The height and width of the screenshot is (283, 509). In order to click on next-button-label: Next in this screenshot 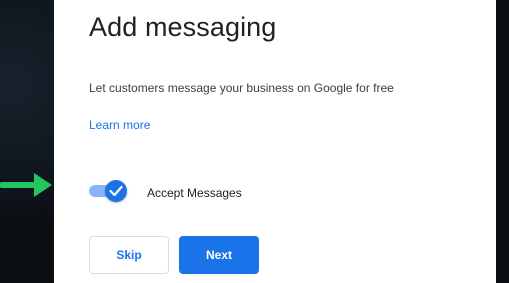, I will do `click(218, 255)`.